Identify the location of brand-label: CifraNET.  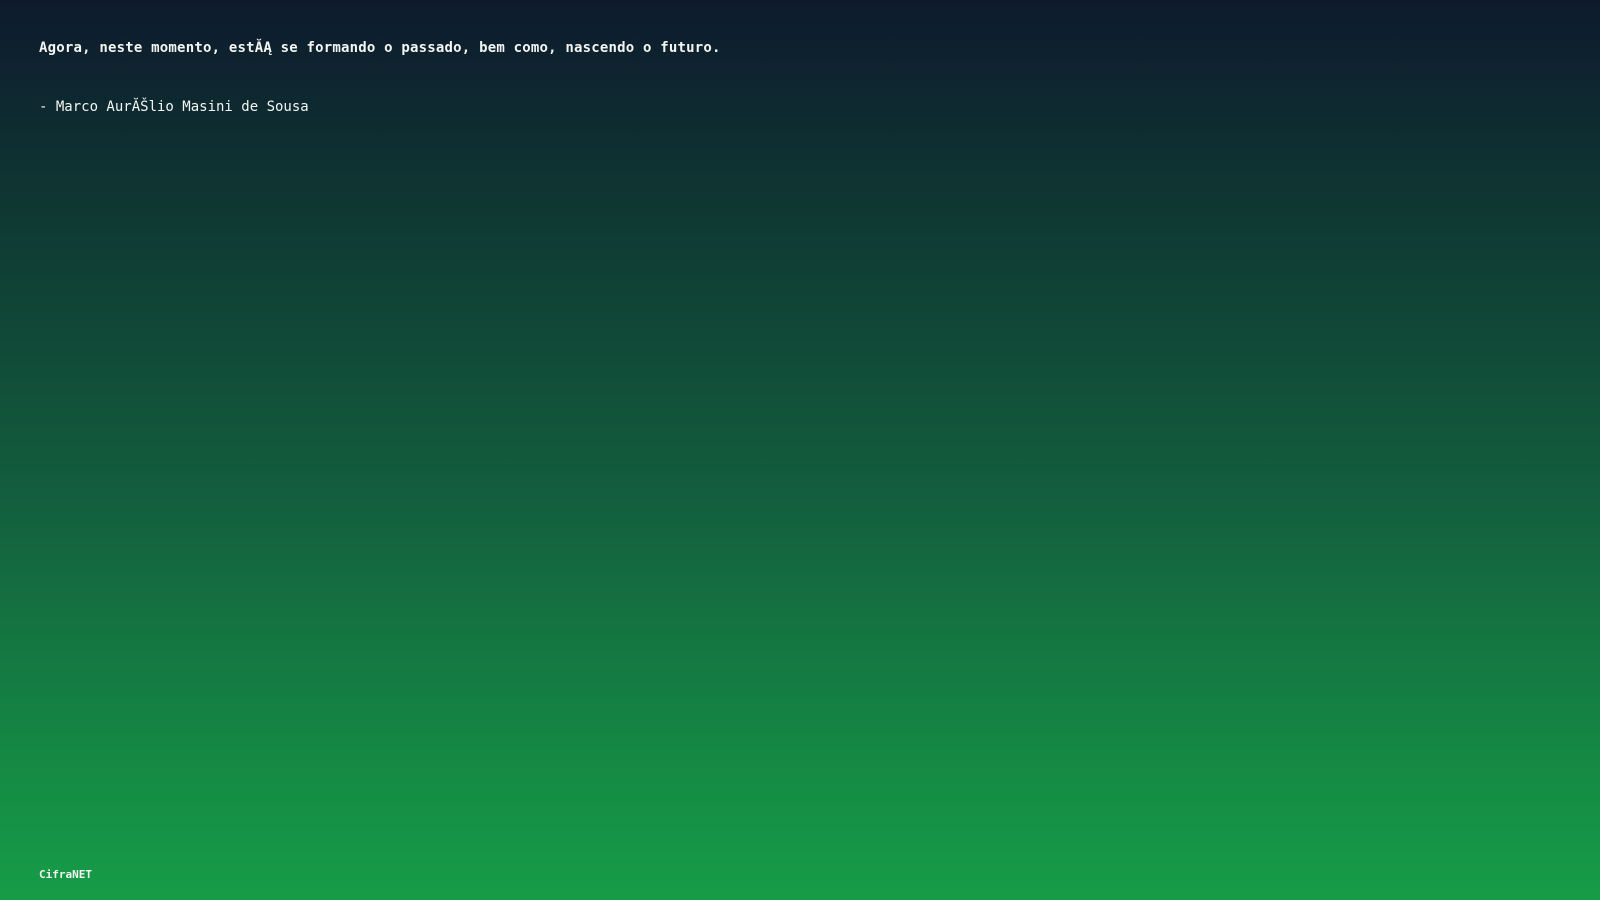
(65, 874).